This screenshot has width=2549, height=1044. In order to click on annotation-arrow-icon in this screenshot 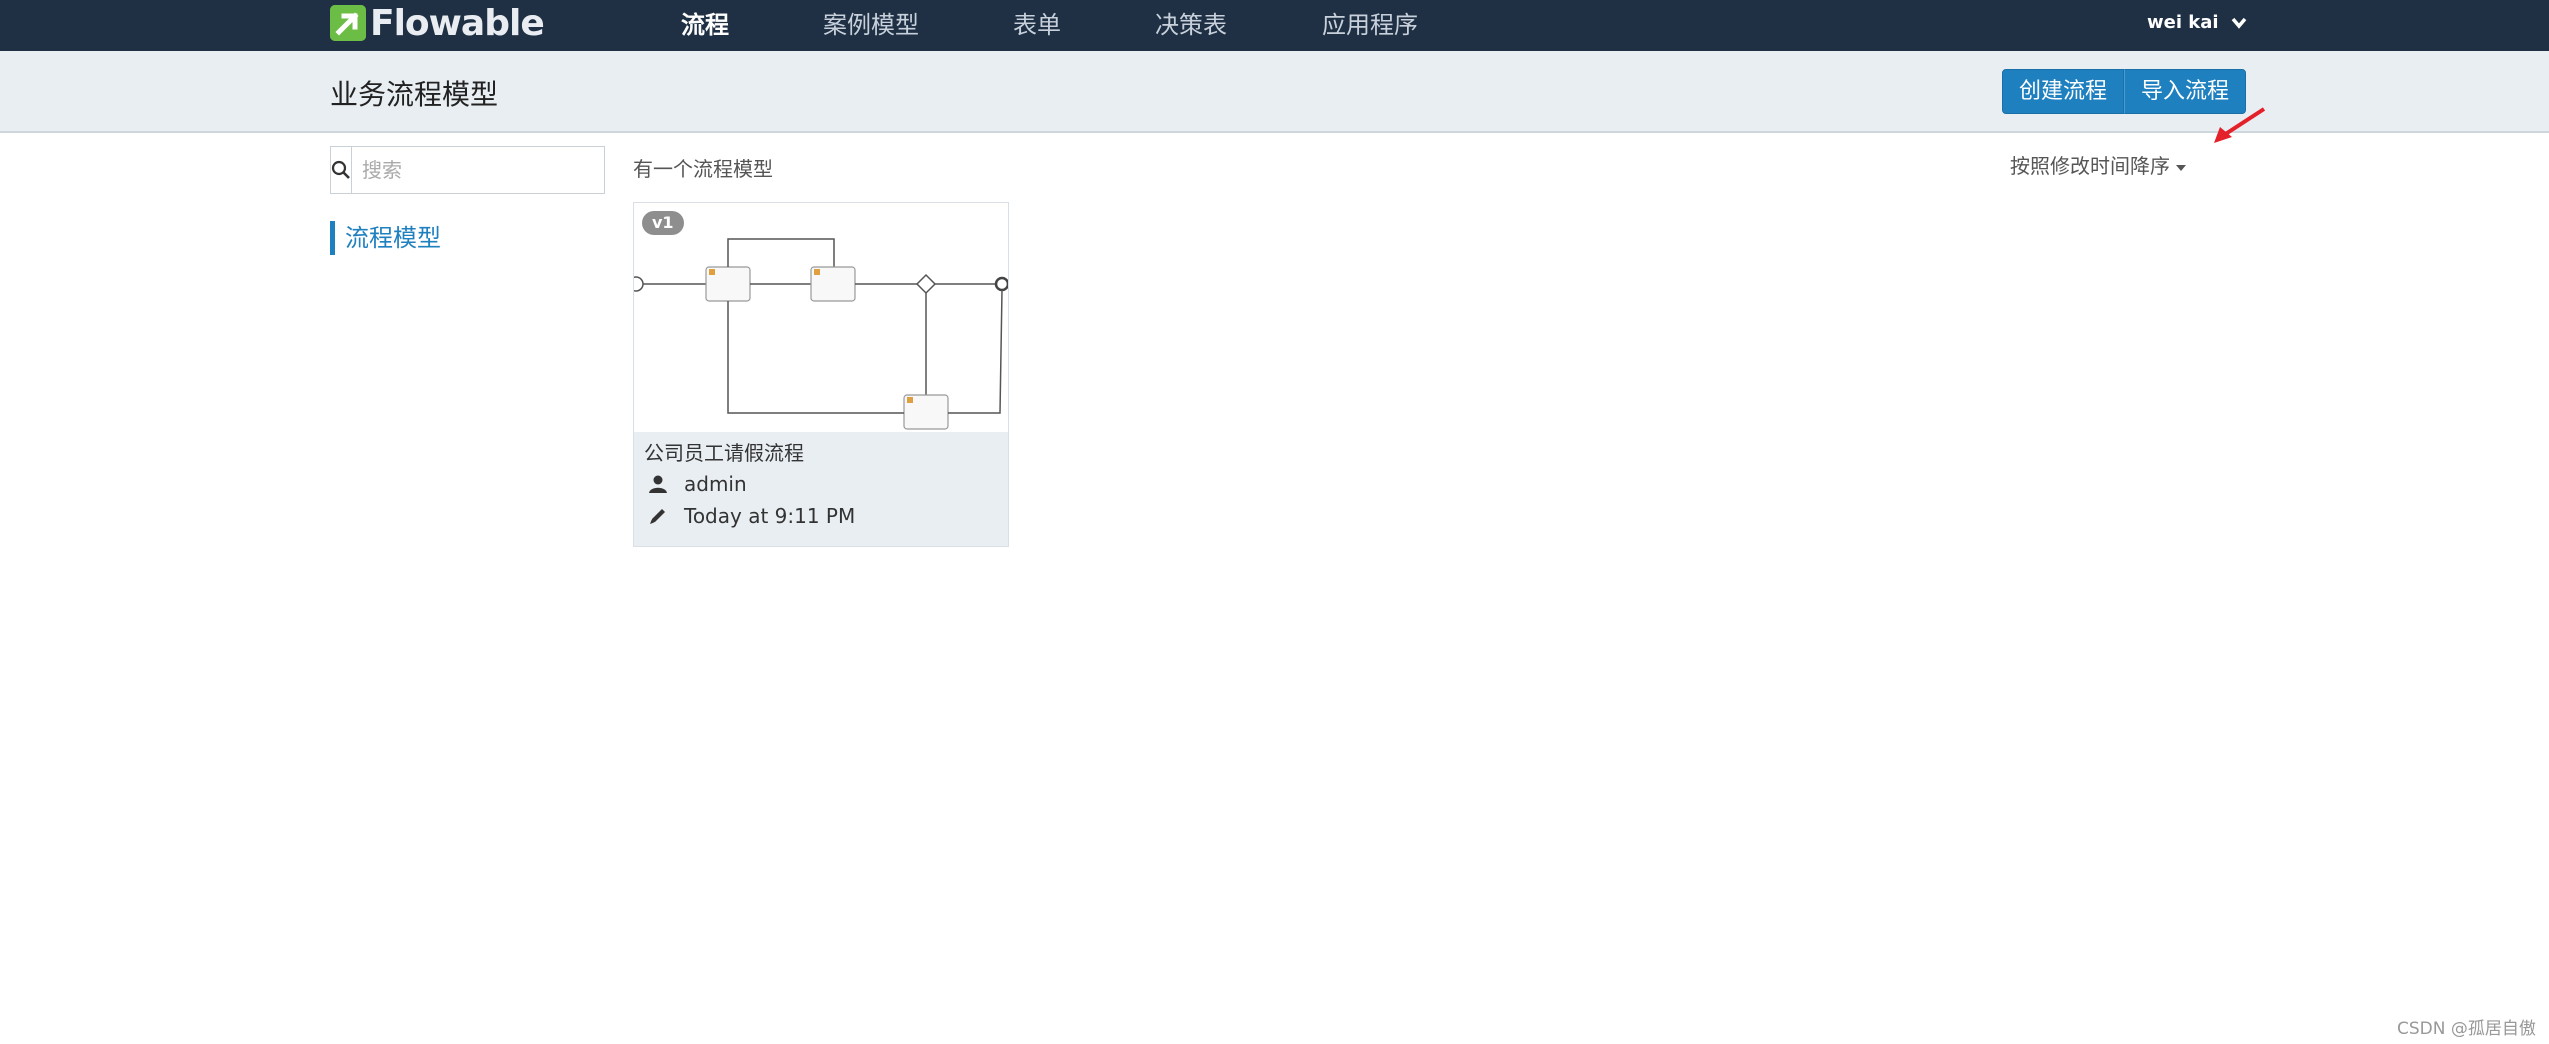, I will do `click(2239, 125)`.